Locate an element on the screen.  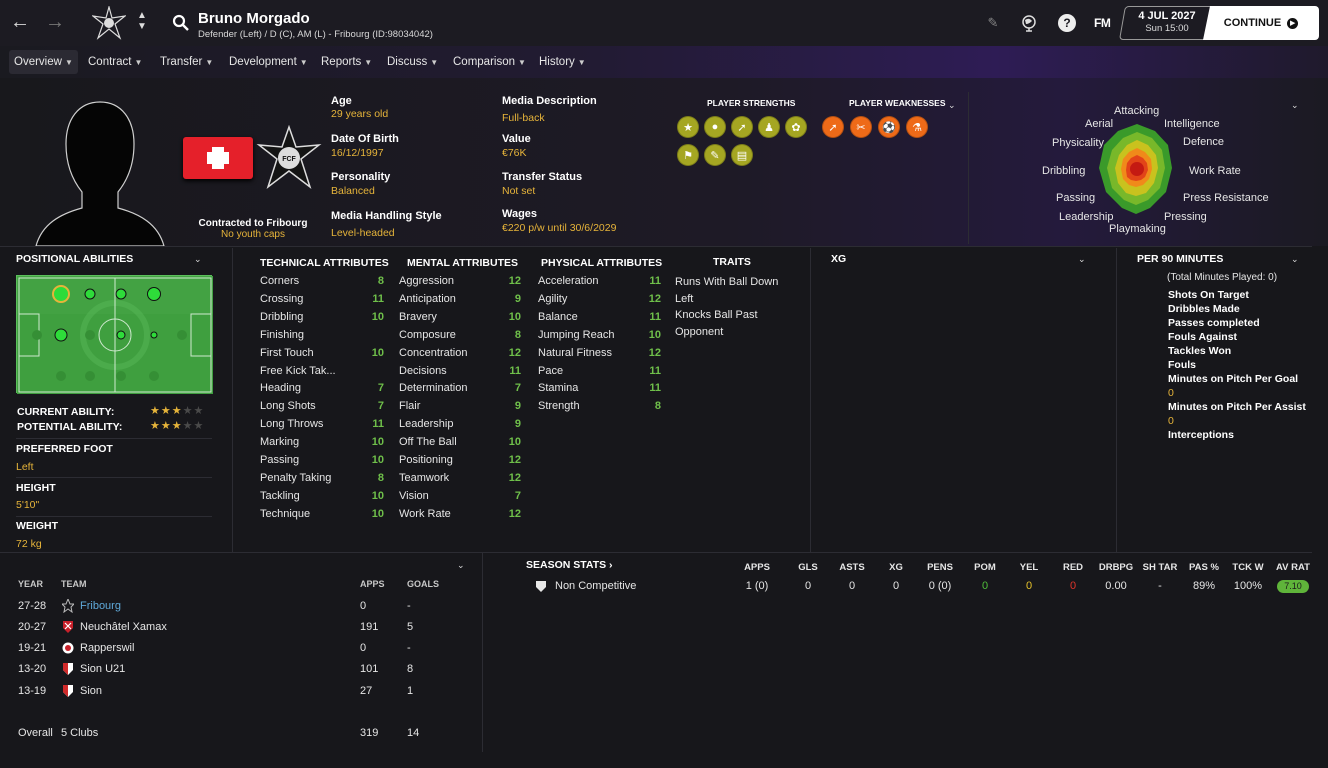
menu-label: Comparison is located at coordinates (484, 62).